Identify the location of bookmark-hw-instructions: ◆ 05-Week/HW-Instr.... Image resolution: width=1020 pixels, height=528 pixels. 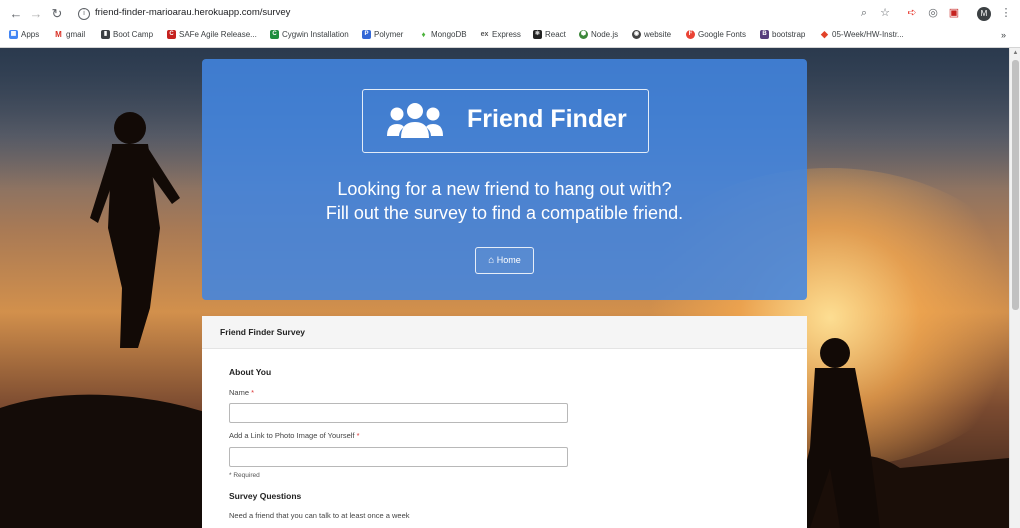
(862, 34).